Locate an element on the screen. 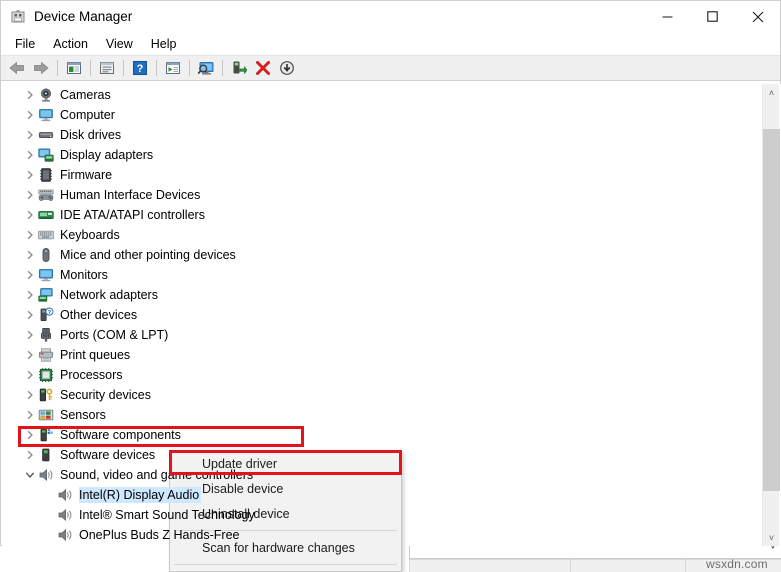 The image size is (781, 572). tree-row: Ports (COM & LPT) is located at coordinates (379, 335).